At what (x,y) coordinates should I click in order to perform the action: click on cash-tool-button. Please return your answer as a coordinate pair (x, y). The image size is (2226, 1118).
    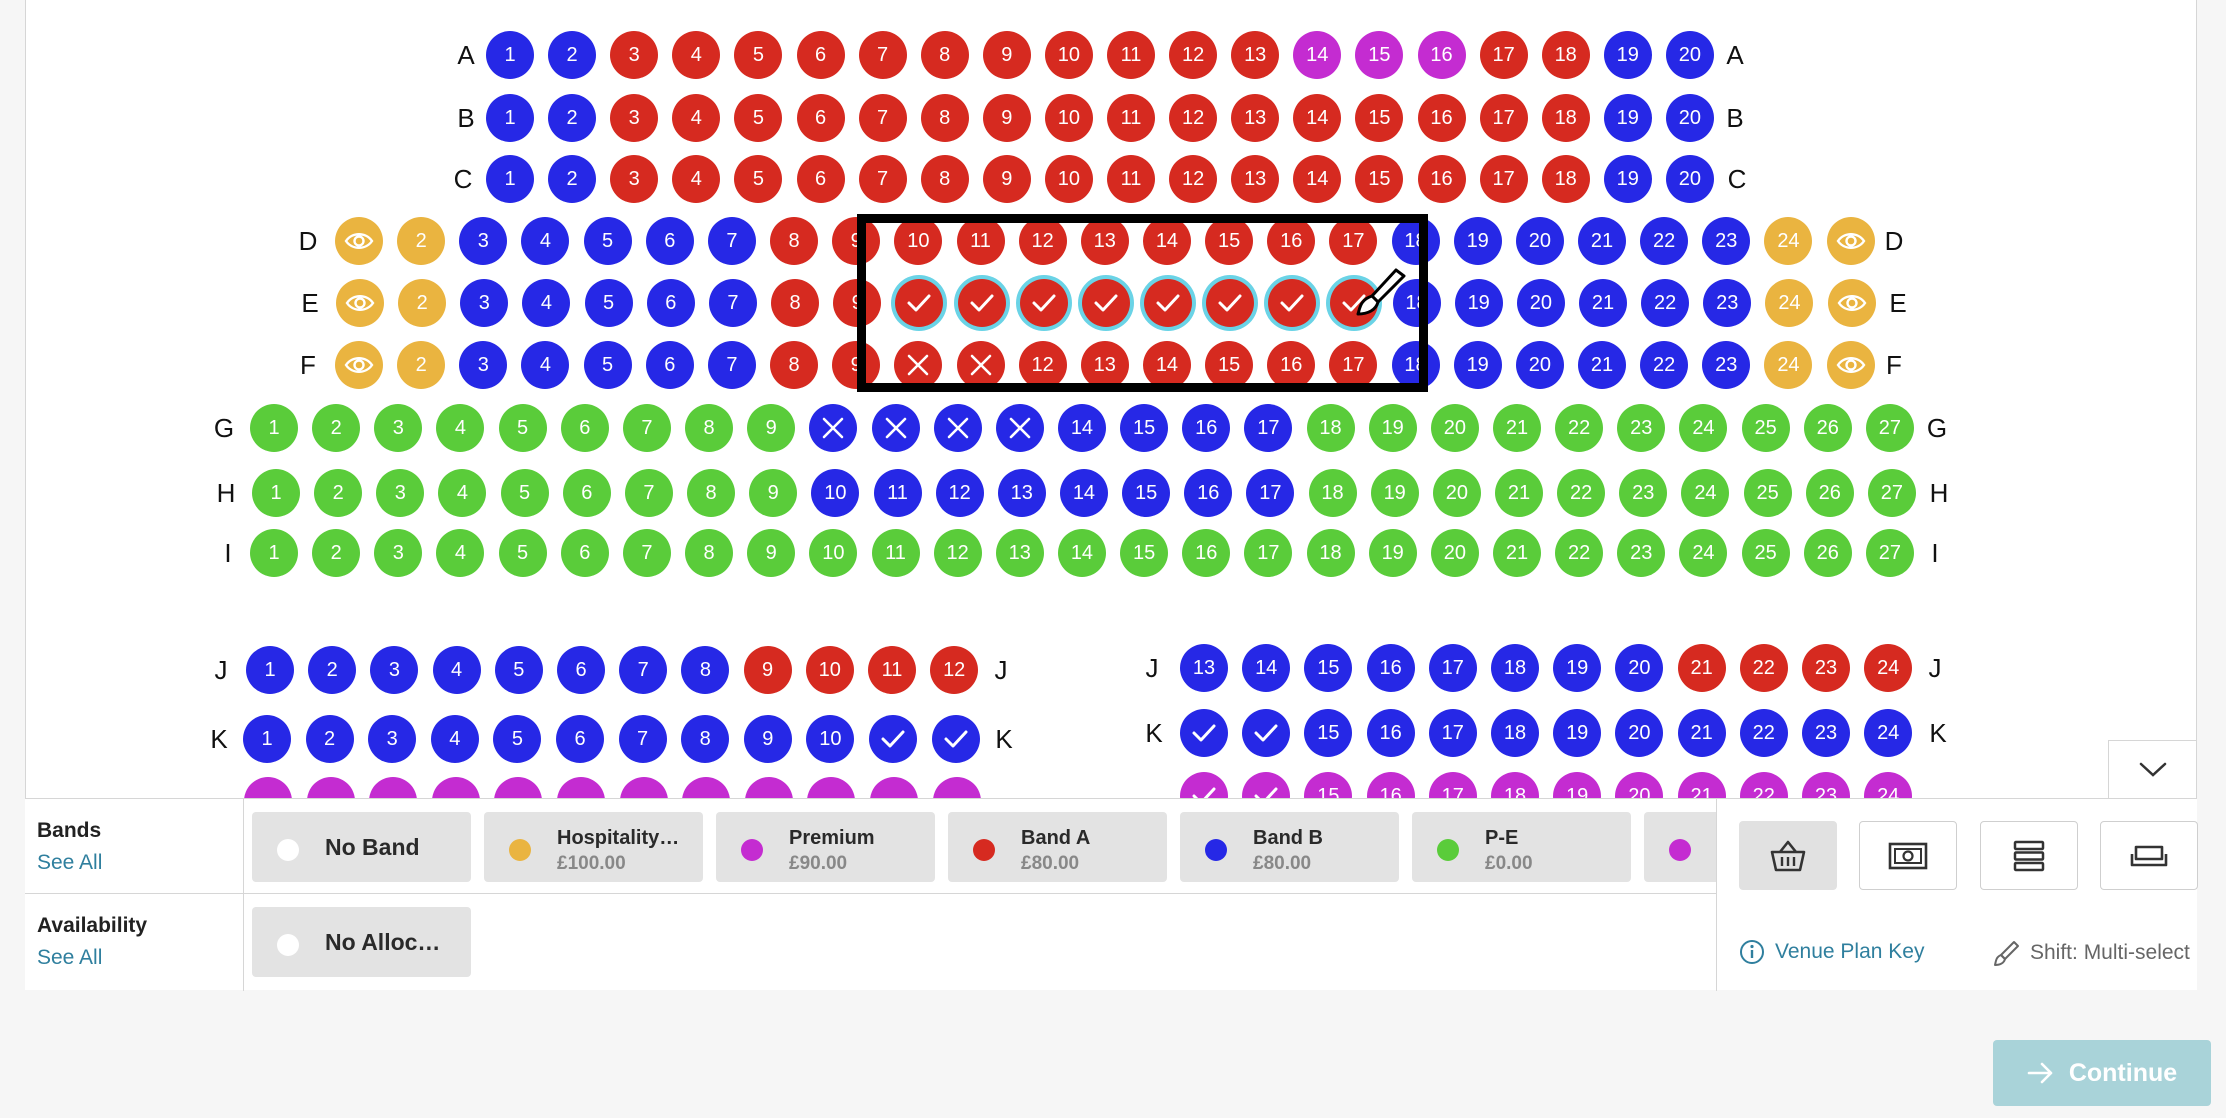
    Looking at the image, I should click on (1908, 855).